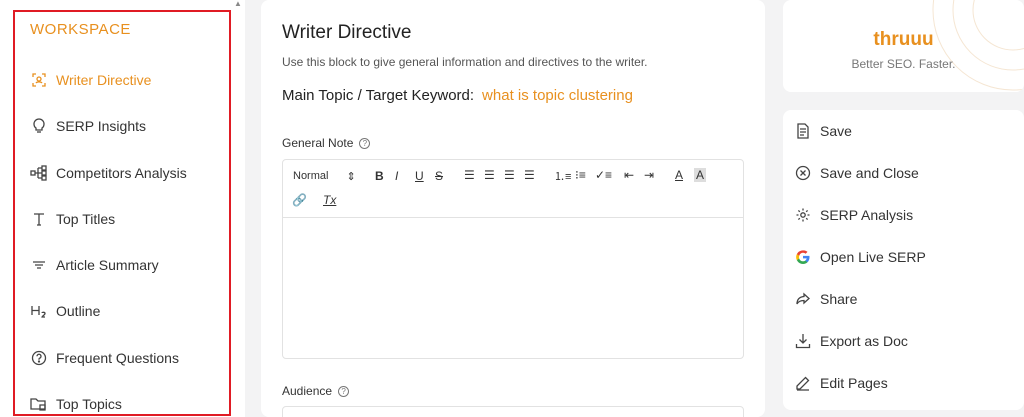 Image resolution: width=1024 pixels, height=417 pixels. What do you see at coordinates (903, 39) in the screenshot?
I see `brand-logo: thruuu` at bounding box center [903, 39].